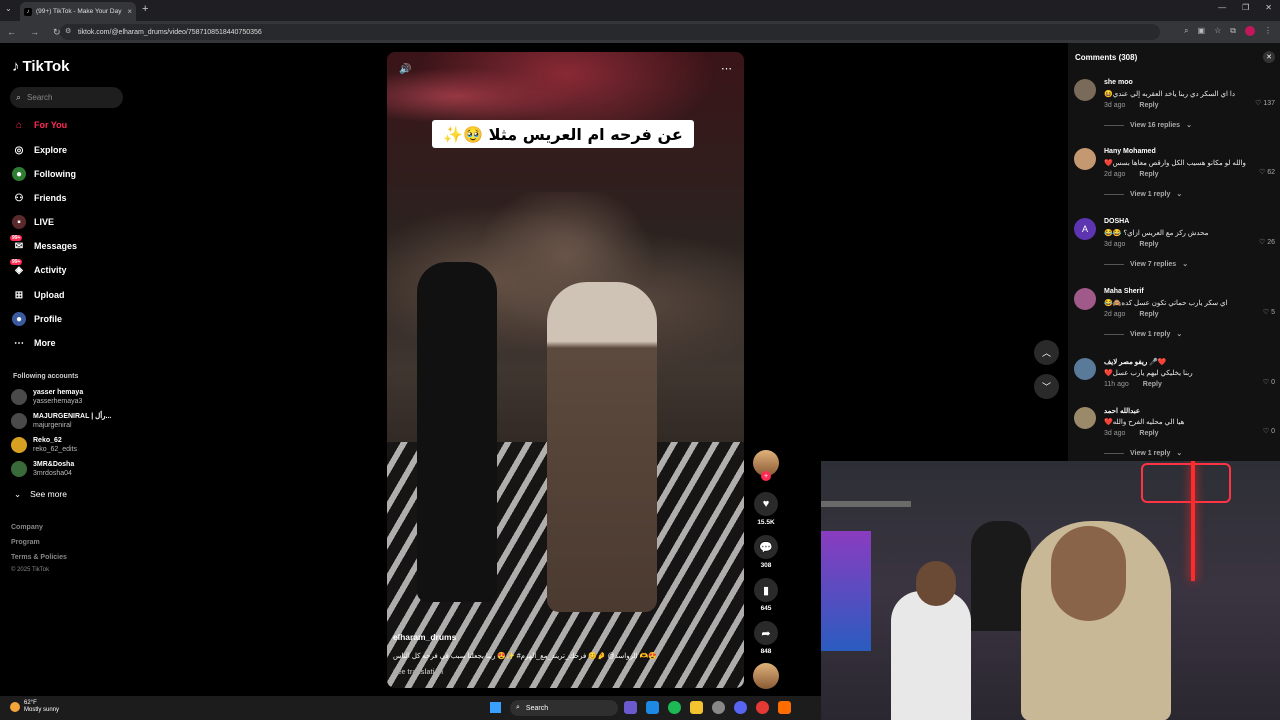  What do you see at coordinates (42, 469) in the screenshot?
I see `following-account: 3MR&Dosha 3mrdosha04` at bounding box center [42, 469].